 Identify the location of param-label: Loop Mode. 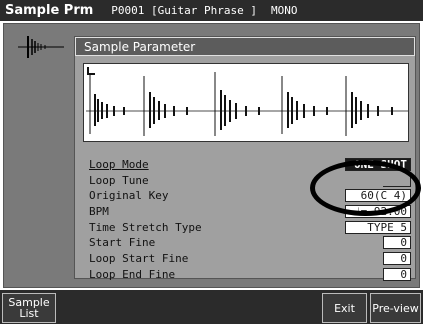
(119, 164).